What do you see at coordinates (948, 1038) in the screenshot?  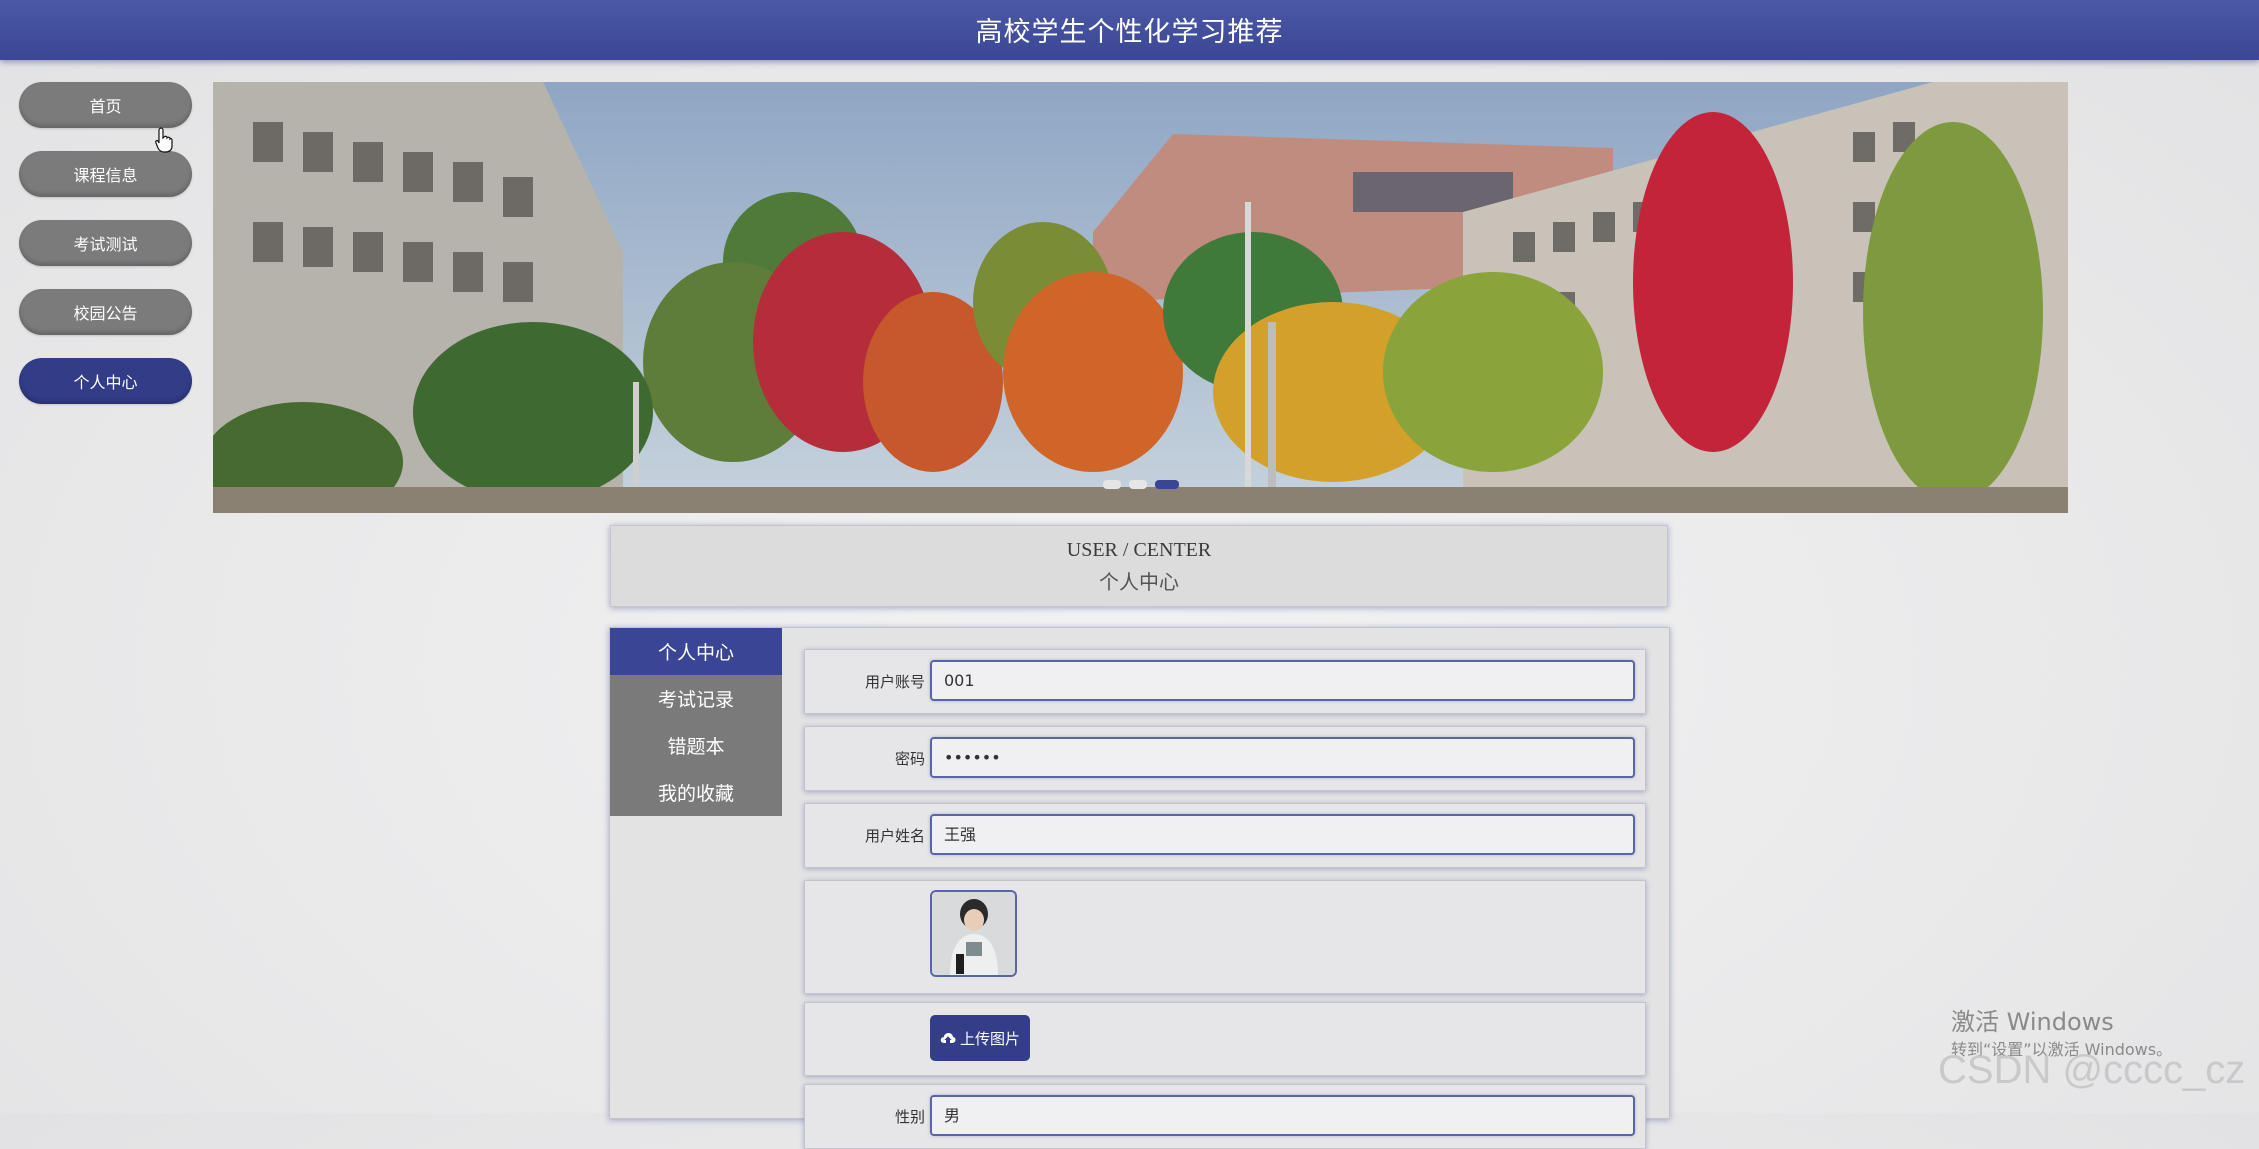 I see `cloud-upload-icon` at bounding box center [948, 1038].